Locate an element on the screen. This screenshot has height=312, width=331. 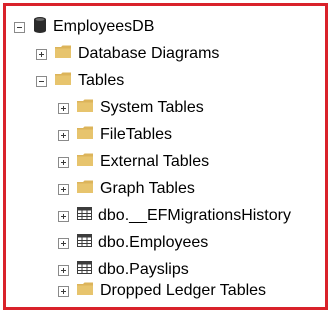
tree-node-graph-tables: Graph Tables is located at coordinates (126, 189).